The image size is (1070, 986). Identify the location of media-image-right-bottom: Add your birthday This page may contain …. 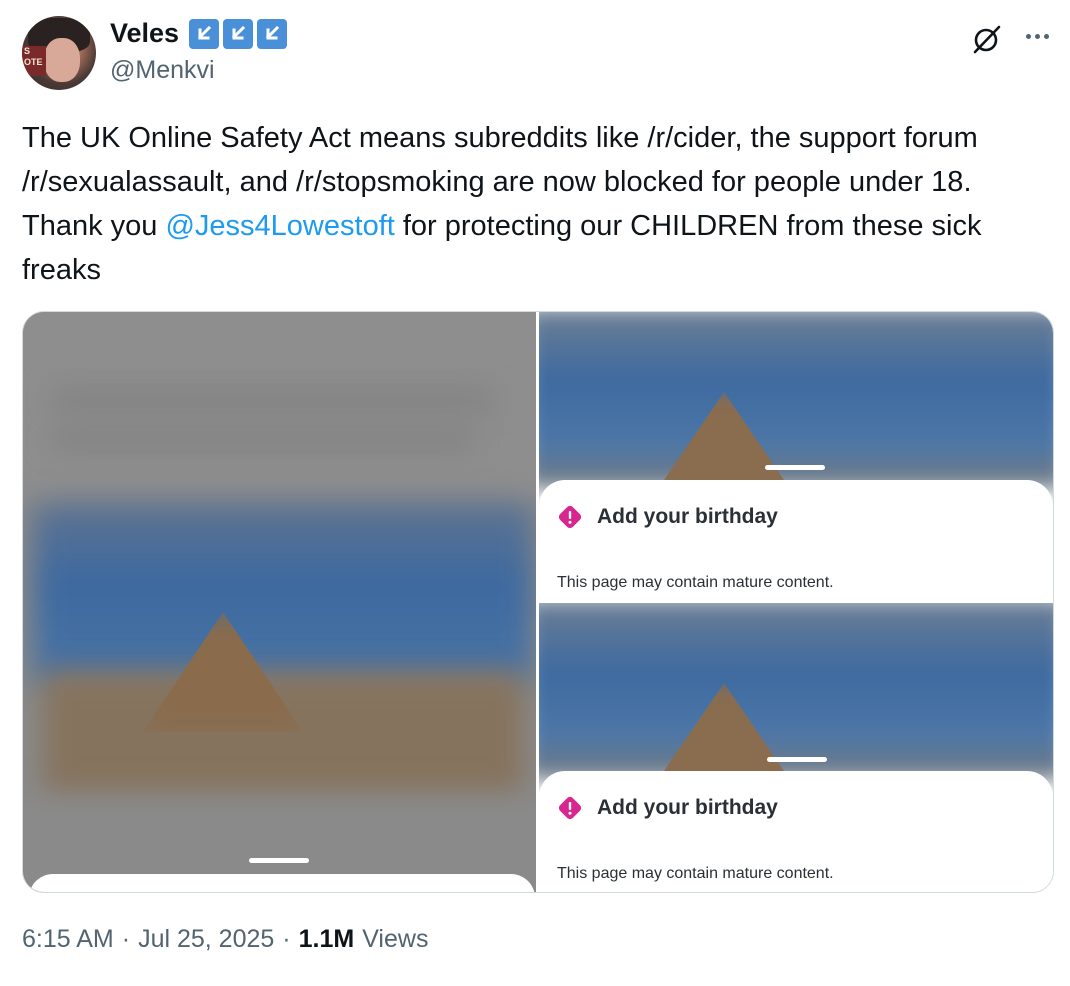
(796, 747).